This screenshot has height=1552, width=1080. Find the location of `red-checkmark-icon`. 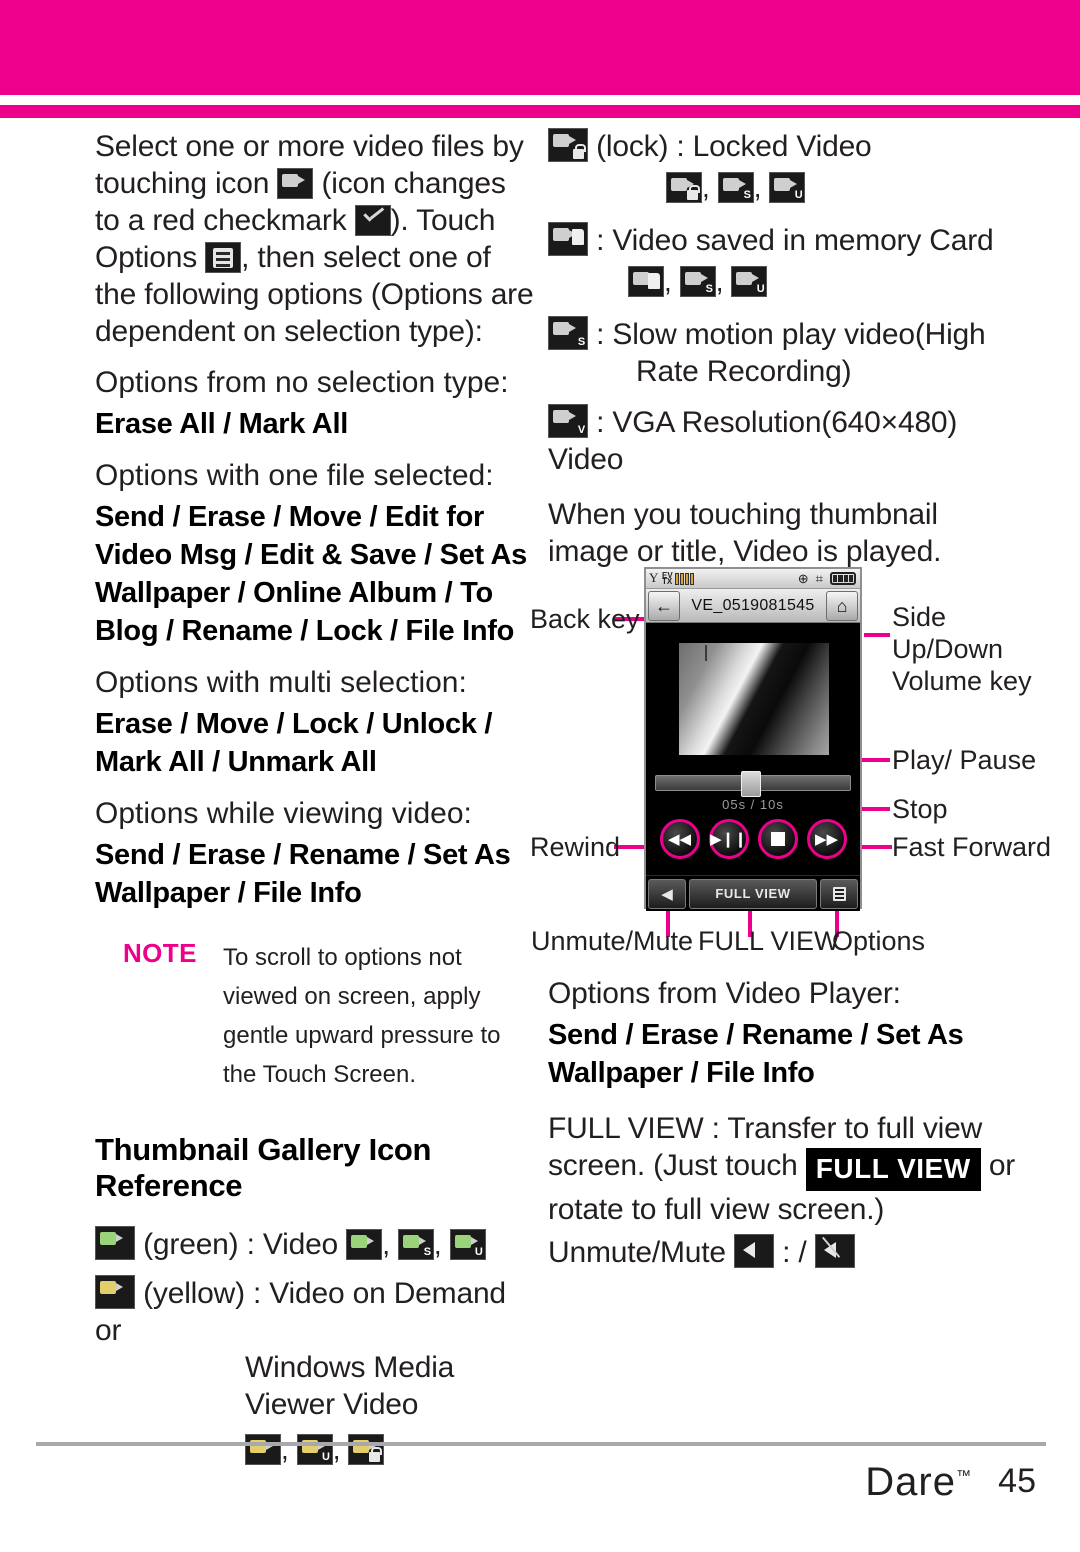

red-checkmark-icon is located at coordinates (372, 220).